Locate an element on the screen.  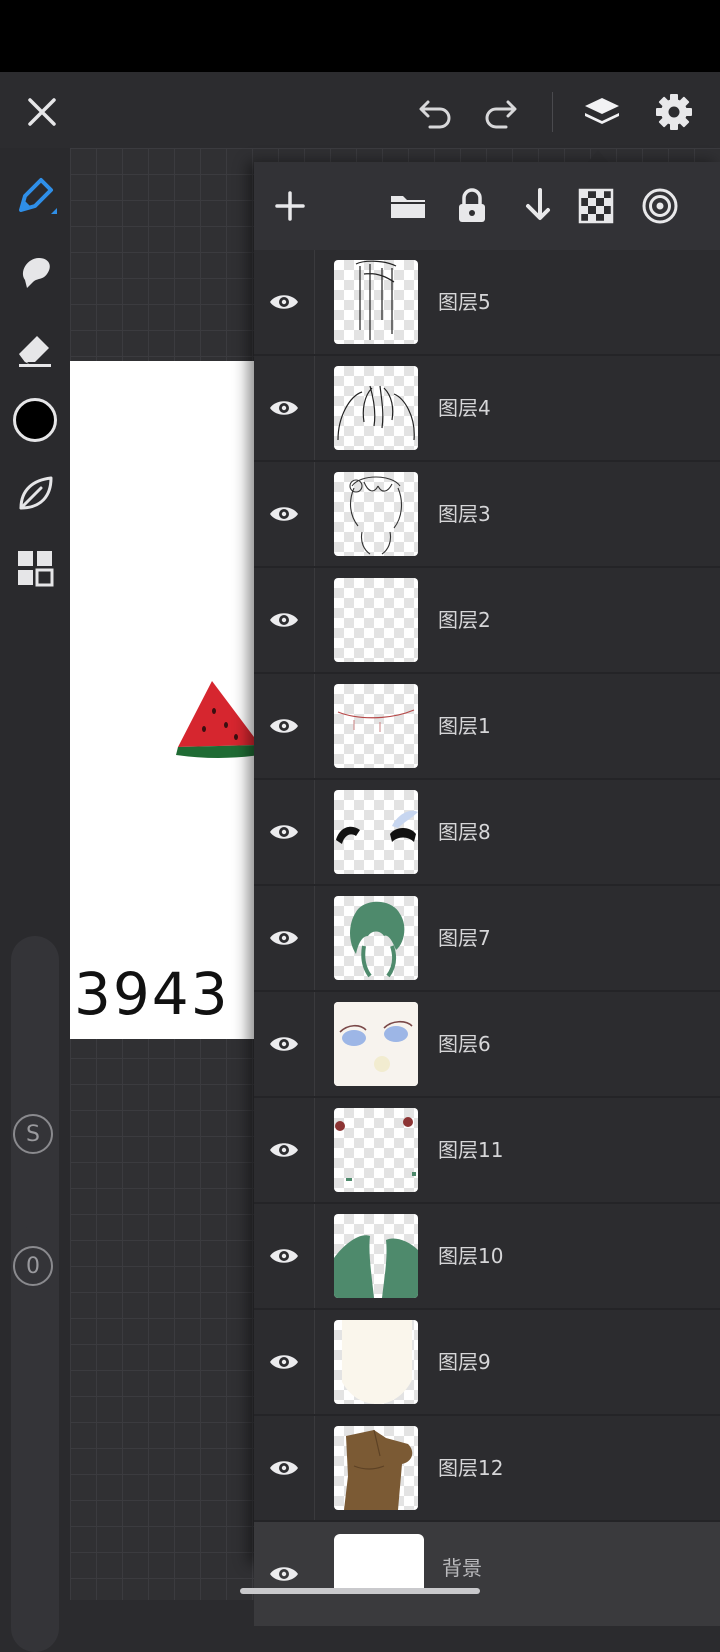
background-color-thumbnail is located at coordinates (379, 1564).